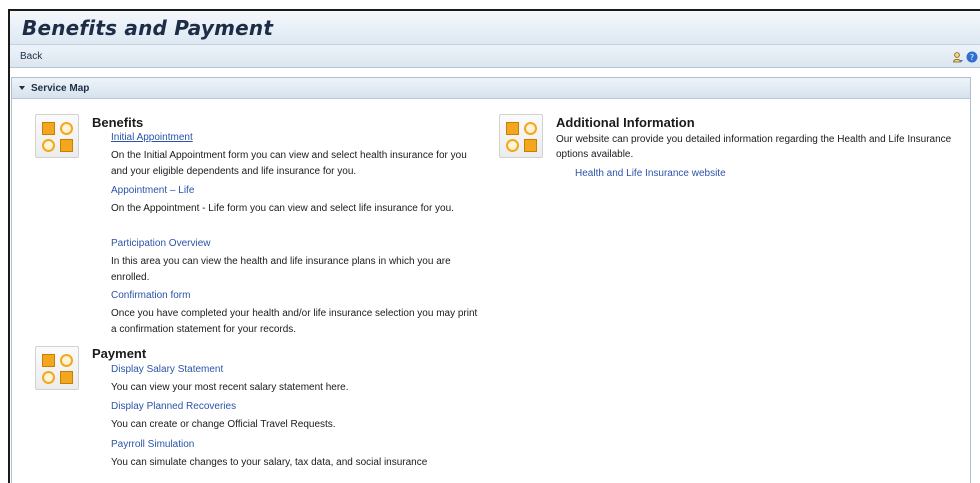  What do you see at coordinates (160, 243) in the screenshot?
I see `participation-overview-link: Participation Overview` at bounding box center [160, 243].